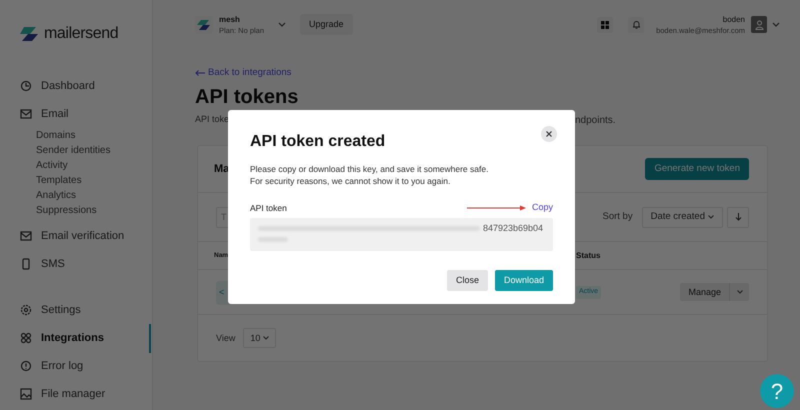  Describe the element at coordinates (326, 24) in the screenshot. I see `upgrade-button: Upgrade` at that location.